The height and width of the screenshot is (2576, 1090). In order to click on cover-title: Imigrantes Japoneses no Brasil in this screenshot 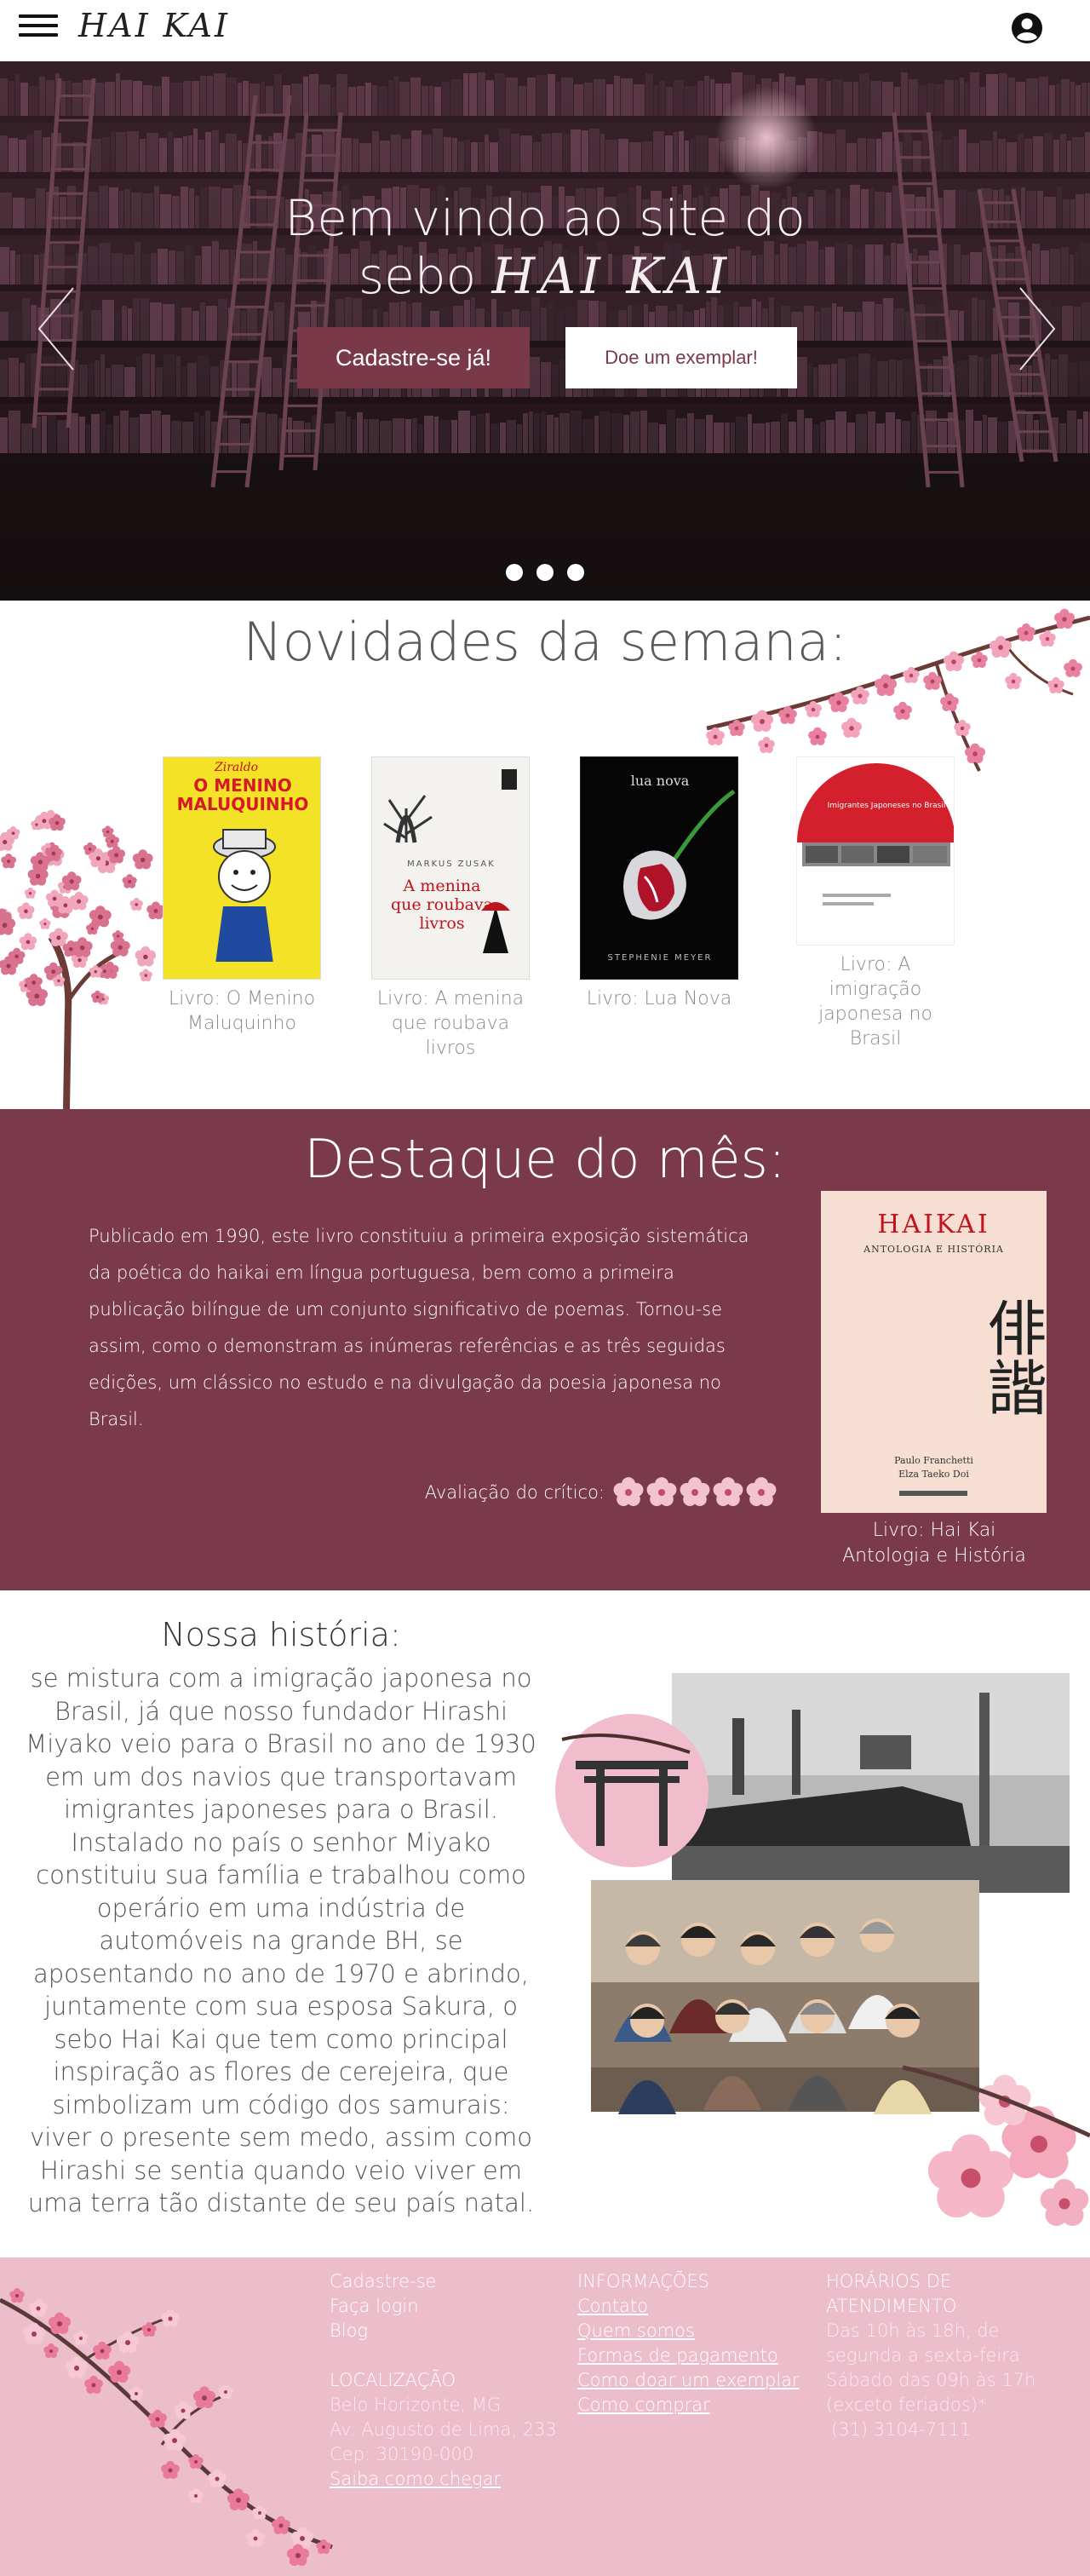, I will do `click(886, 806)`.